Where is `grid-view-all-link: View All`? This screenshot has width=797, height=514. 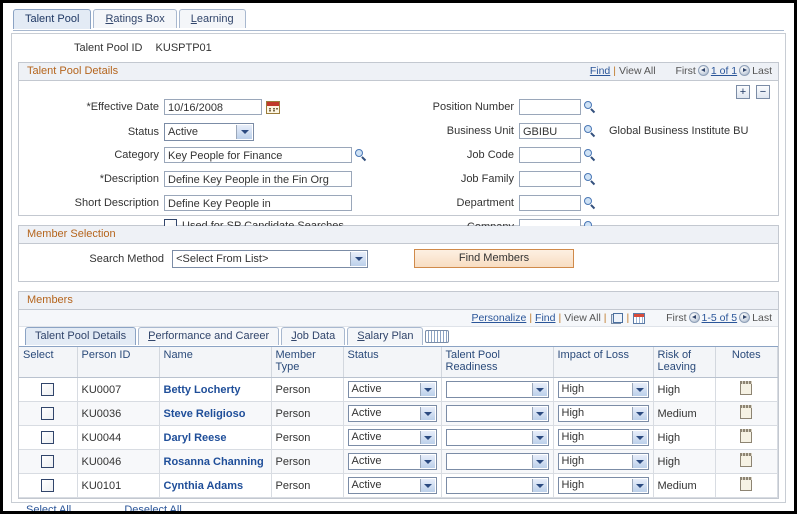 grid-view-all-link: View All is located at coordinates (582, 318).